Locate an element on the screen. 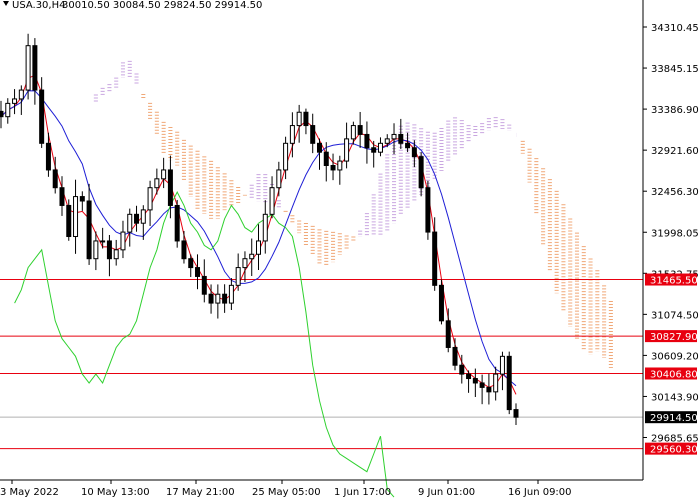 Image resolution: width=700 pixels, height=500 pixels. price-tick-label: 31074.50 is located at coordinates (675, 315).